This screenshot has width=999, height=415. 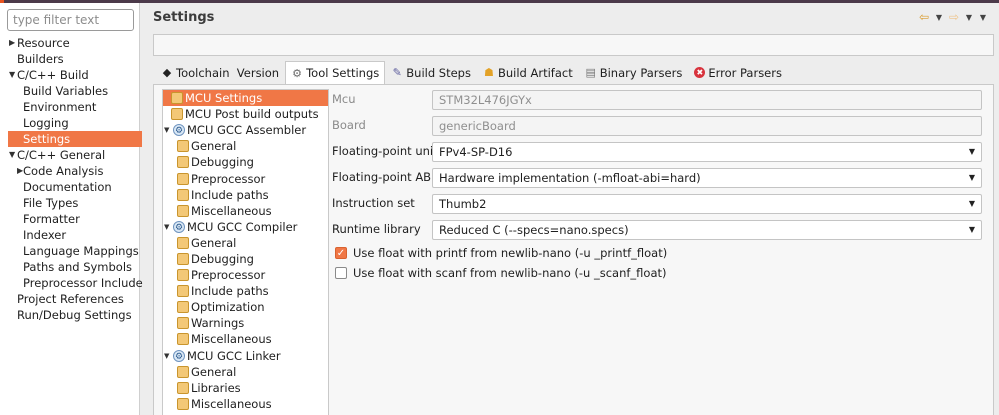 I want to click on nav-item-label: Documentation, so click(x=67, y=187).